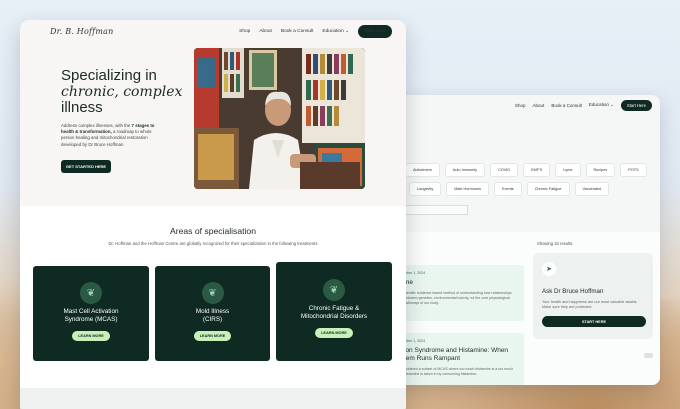  What do you see at coordinates (213, 231) in the screenshot?
I see `section-title: Areas of specialisation` at bounding box center [213, 231].